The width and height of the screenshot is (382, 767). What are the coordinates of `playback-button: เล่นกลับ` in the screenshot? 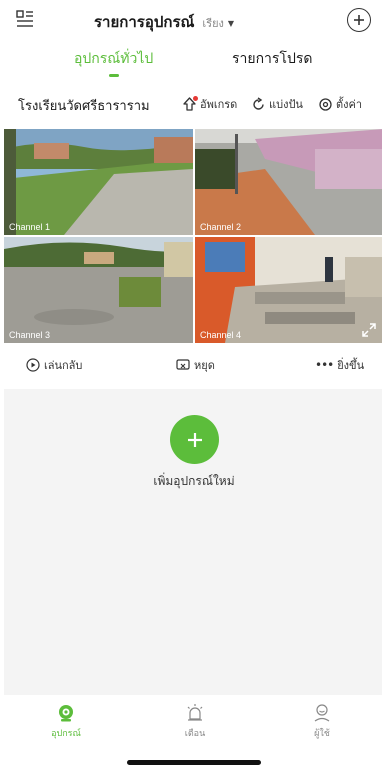 It's located at (54, 365).